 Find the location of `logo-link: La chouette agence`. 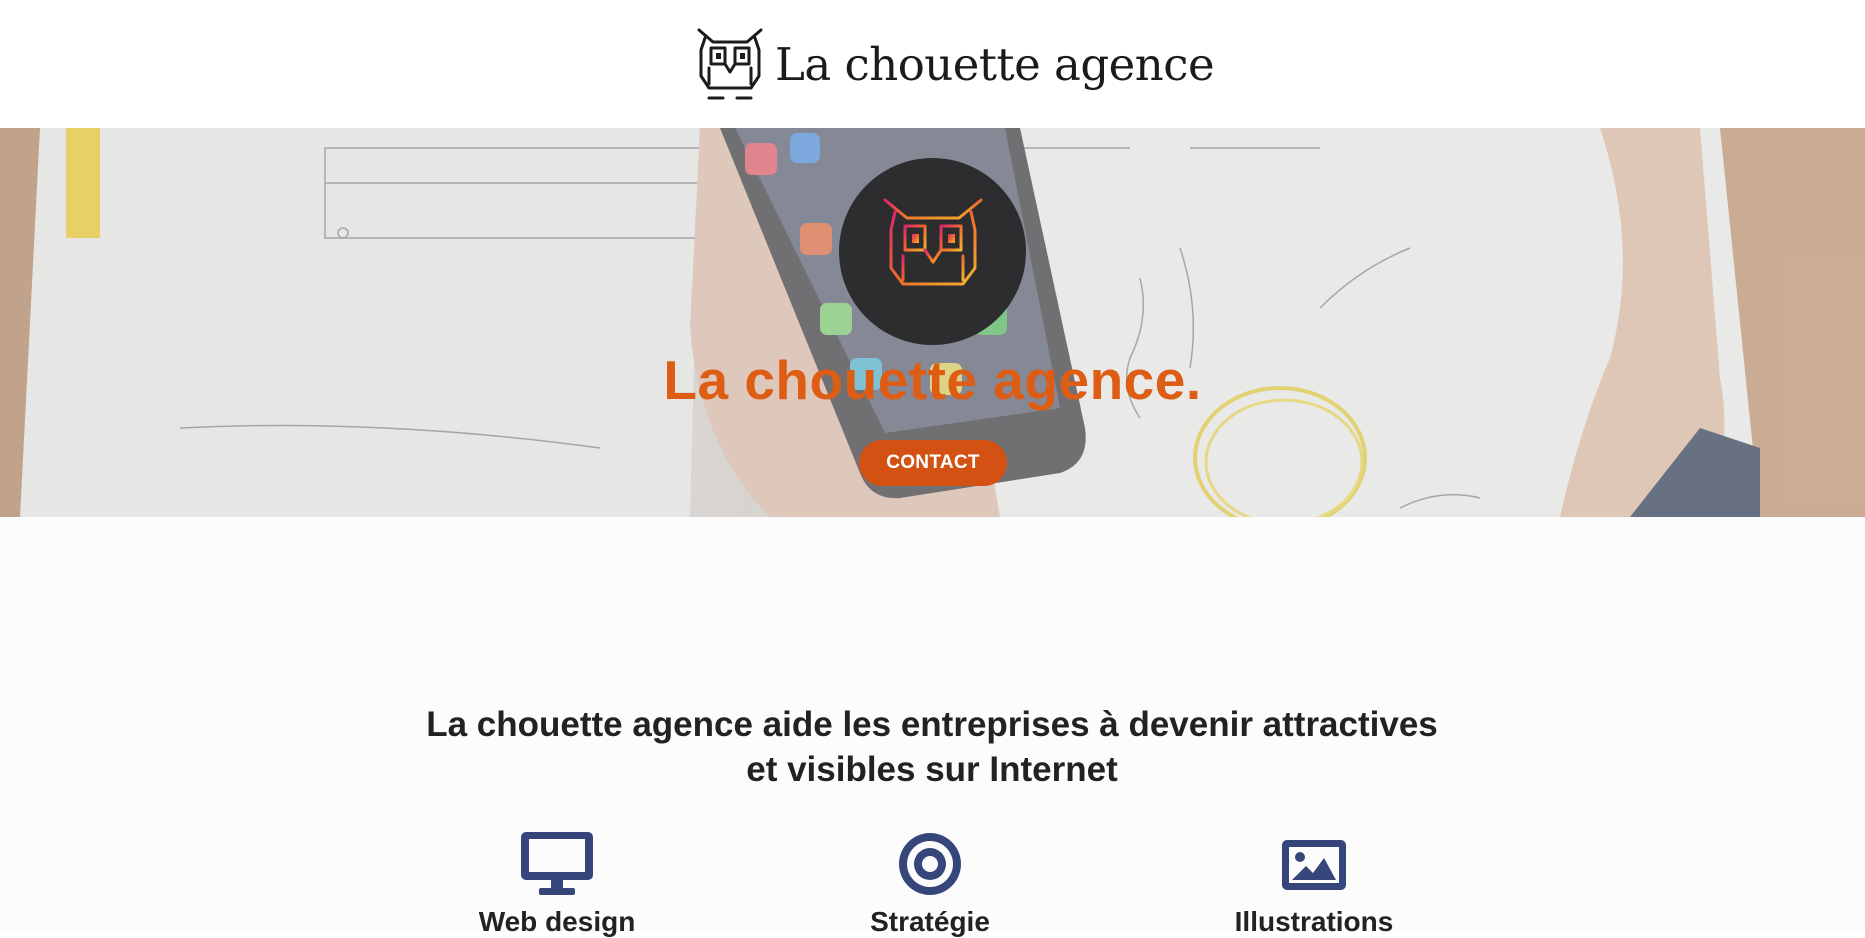

logo-link: La chouette agence is located at coordinates (955, 64).